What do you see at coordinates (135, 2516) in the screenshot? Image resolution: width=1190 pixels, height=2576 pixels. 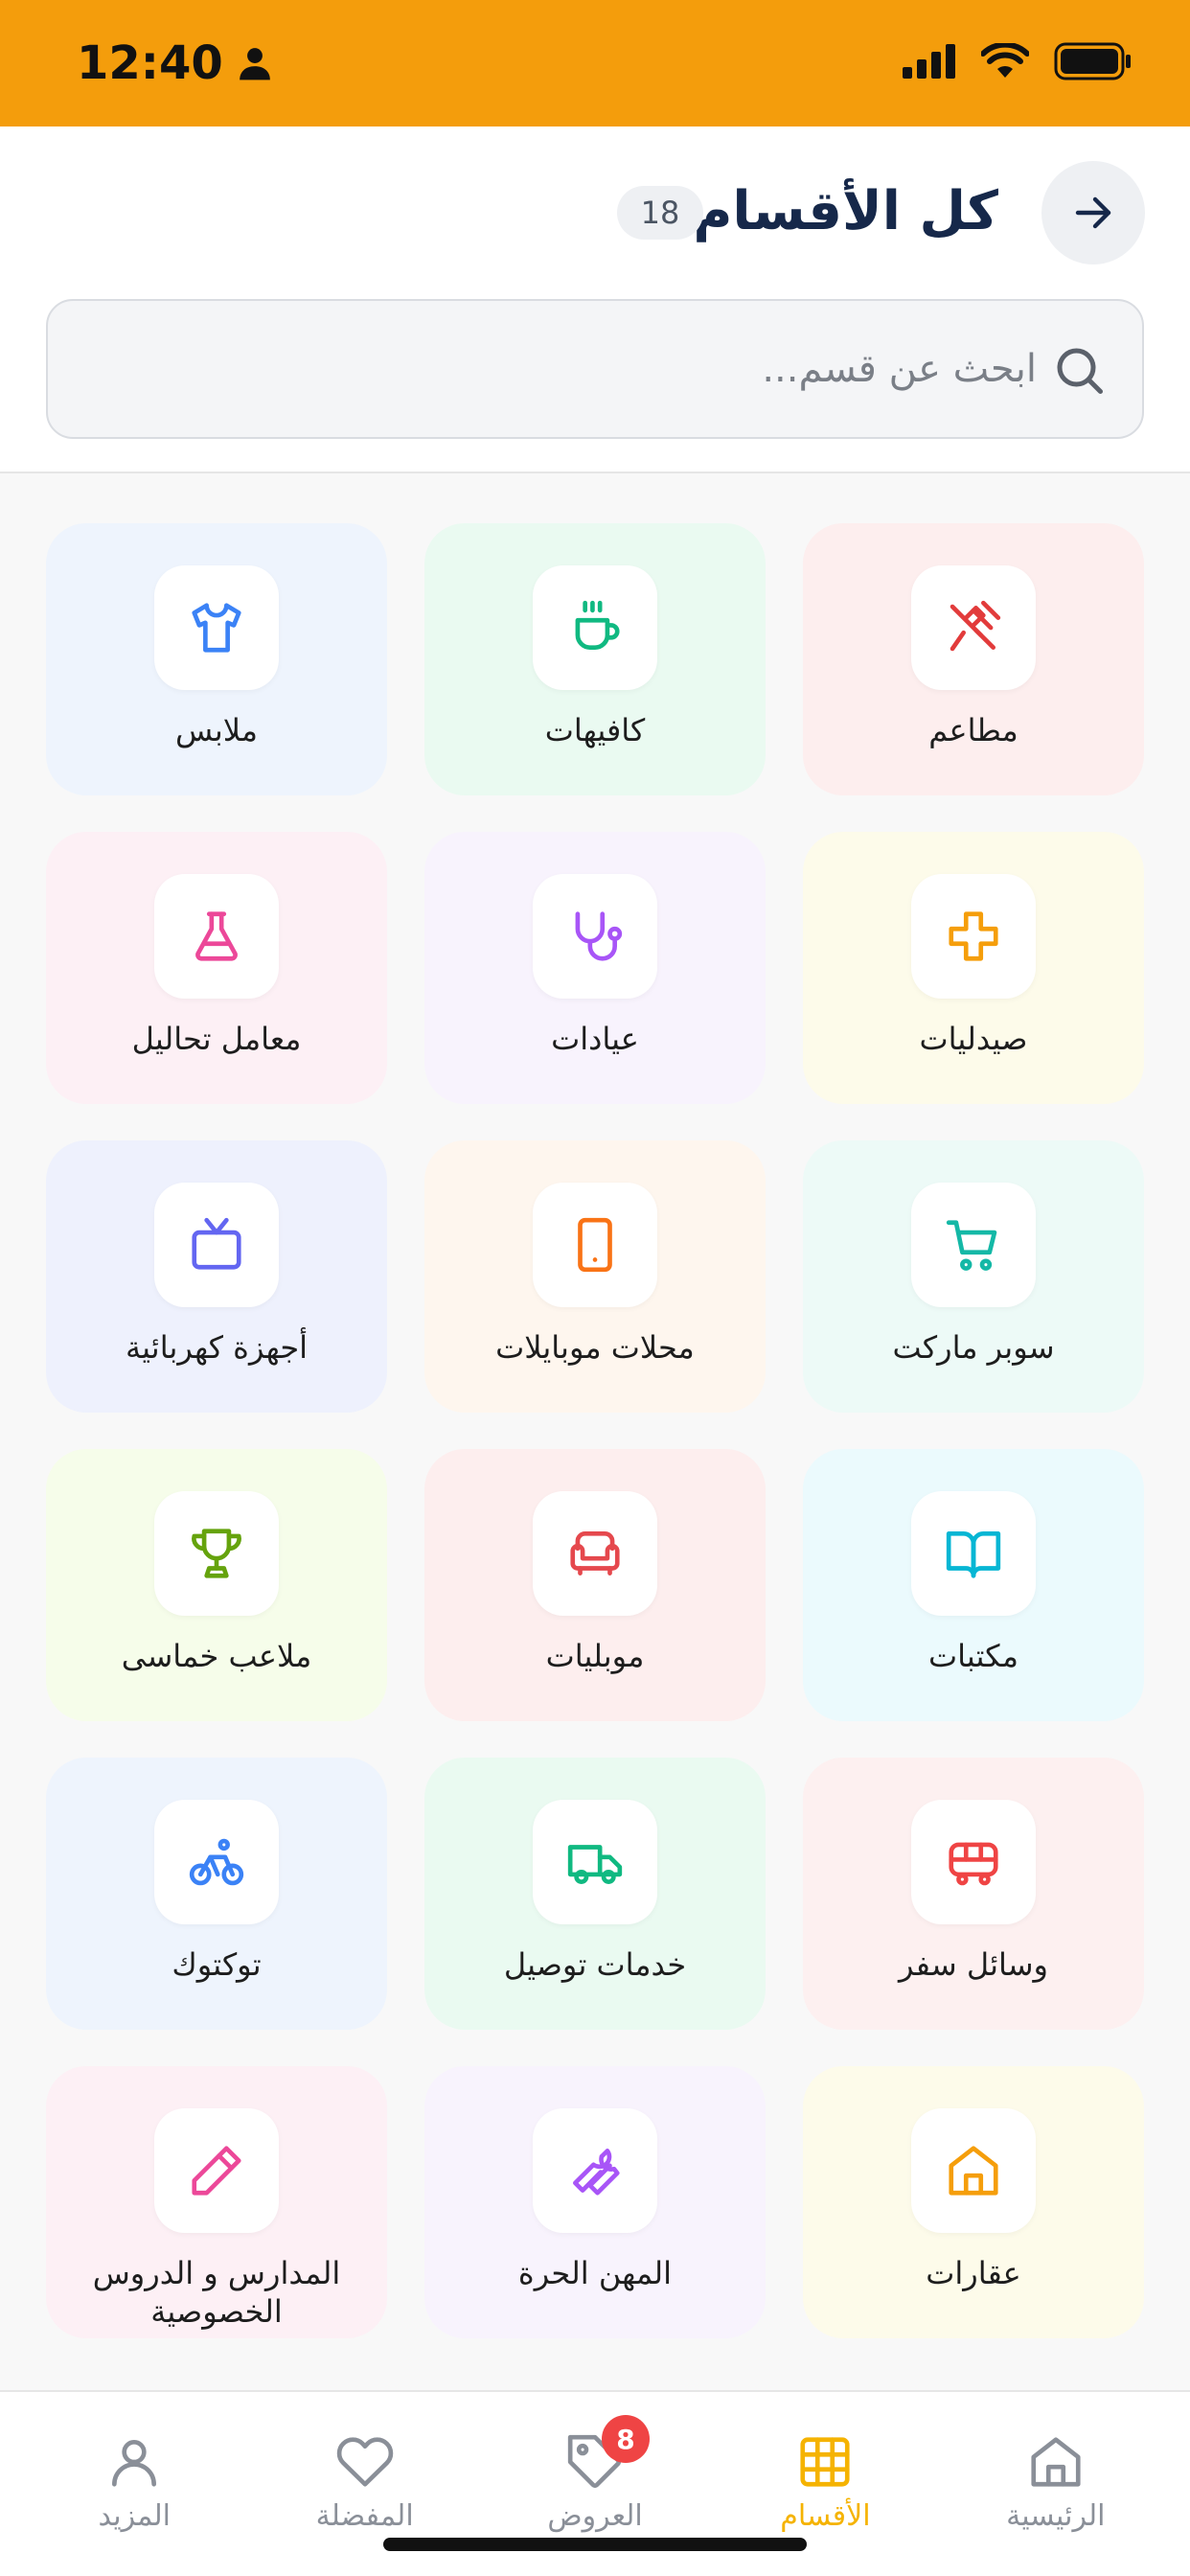 I see `nav-label: المزيد` at bounding box center [135, 2516].